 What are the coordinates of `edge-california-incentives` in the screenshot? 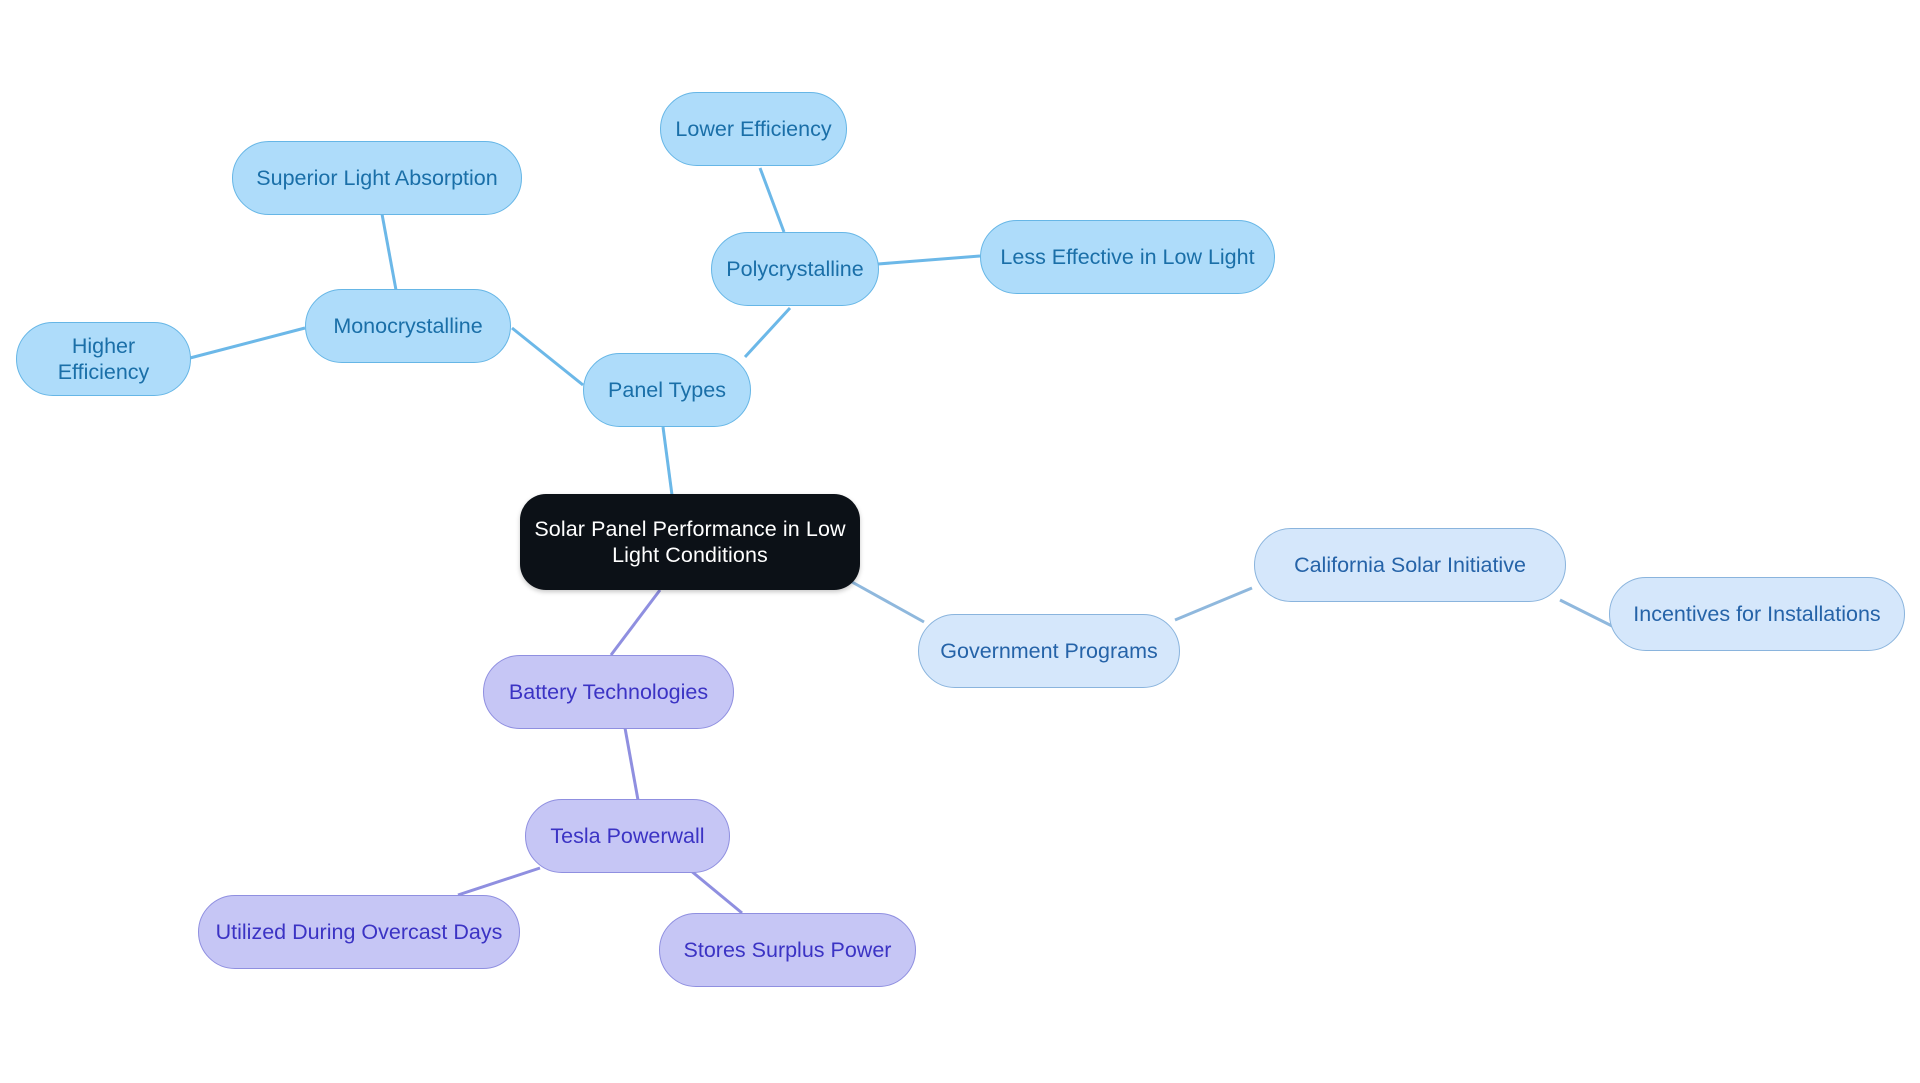 It's located at (1588, 614).